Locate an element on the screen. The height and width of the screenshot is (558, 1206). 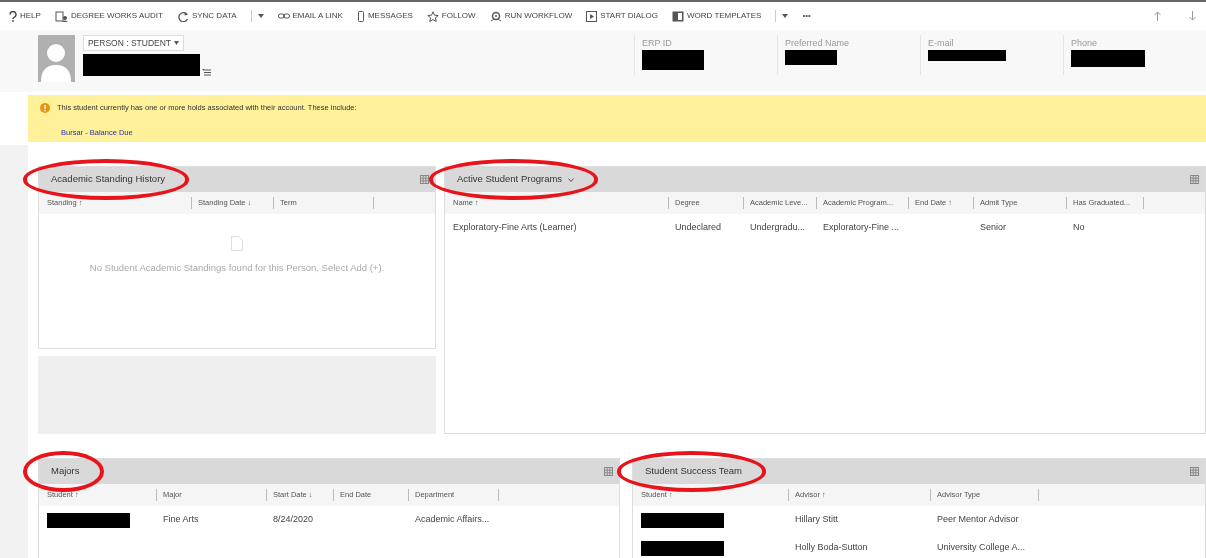
link-icon is located at coordinates (283, 16).